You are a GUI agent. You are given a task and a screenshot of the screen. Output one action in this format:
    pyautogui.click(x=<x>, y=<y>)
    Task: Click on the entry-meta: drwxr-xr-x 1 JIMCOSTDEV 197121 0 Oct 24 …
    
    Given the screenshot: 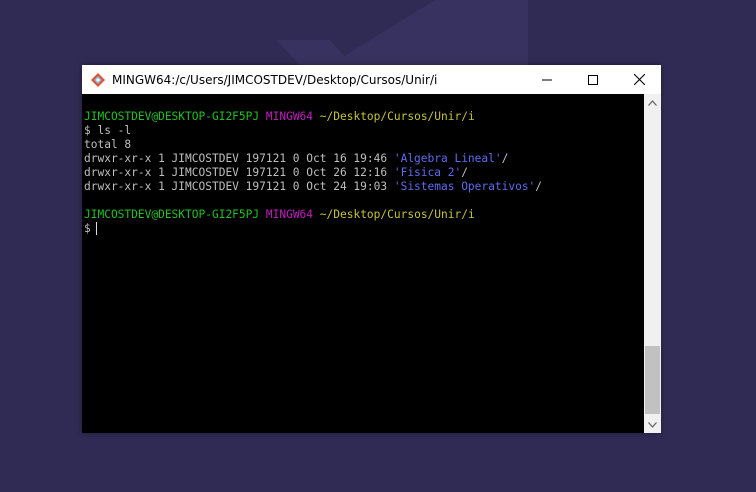 What is the action you would take?
    pyautogui.click(x=239, y=186)
    